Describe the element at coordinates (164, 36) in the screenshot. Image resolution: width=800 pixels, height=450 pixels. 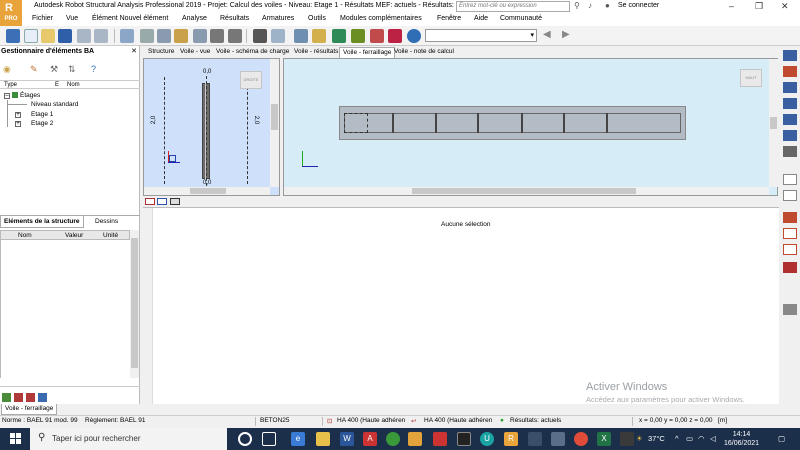
I see `copy-icon` at that location.